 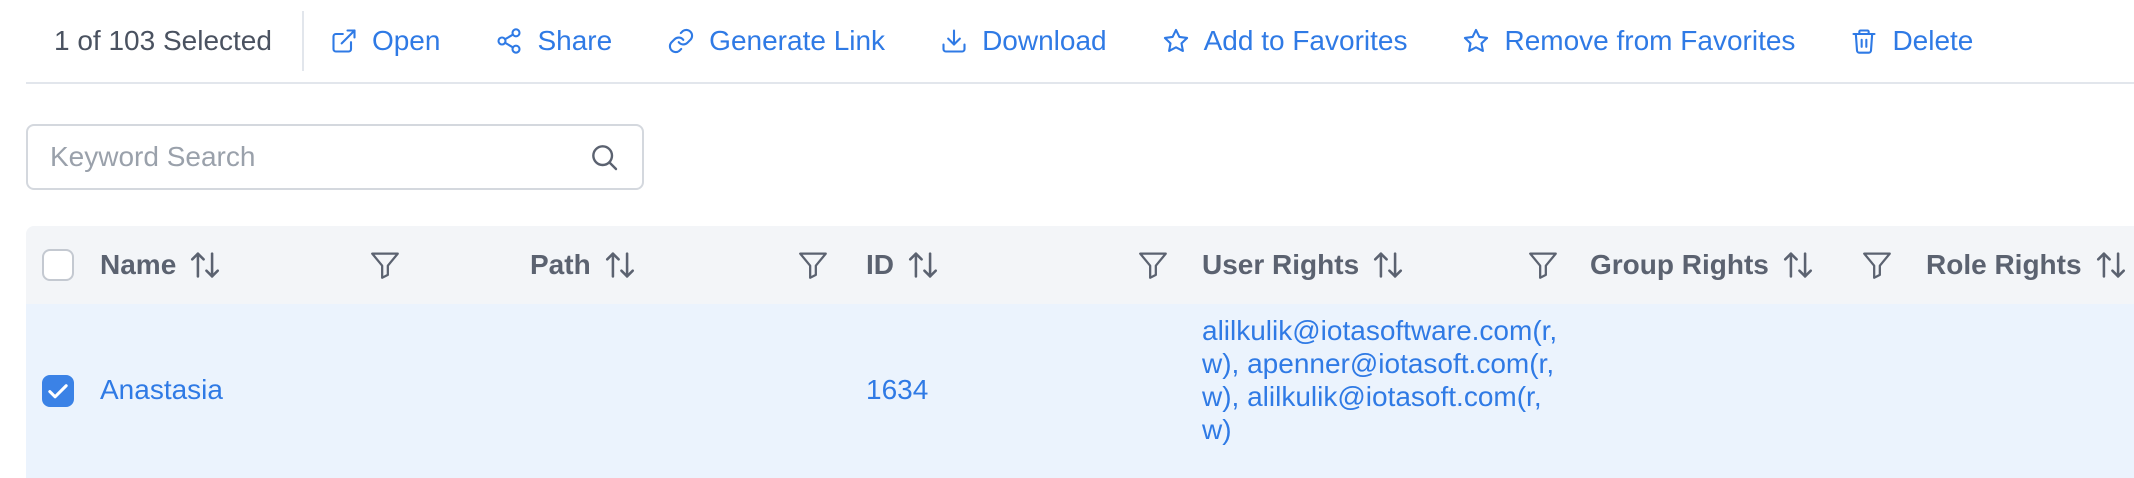 I want to click on column-header-group-rights-label: Group Rights, so click(x=1679, y=264).